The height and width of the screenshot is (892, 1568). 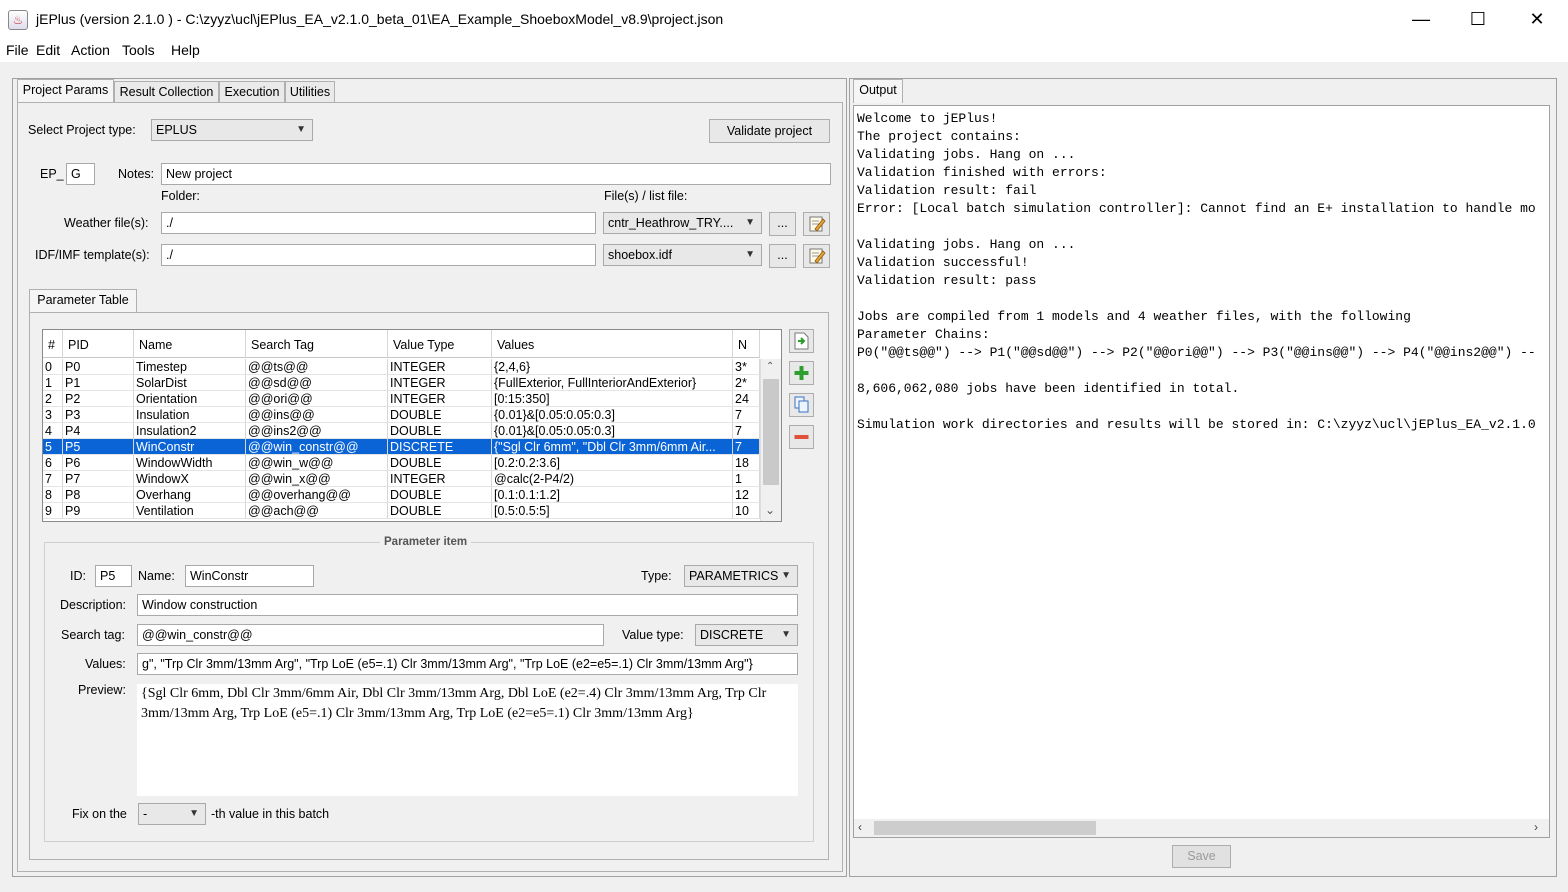 I want to click on notes-input: New project, so click(x=496, y=174).